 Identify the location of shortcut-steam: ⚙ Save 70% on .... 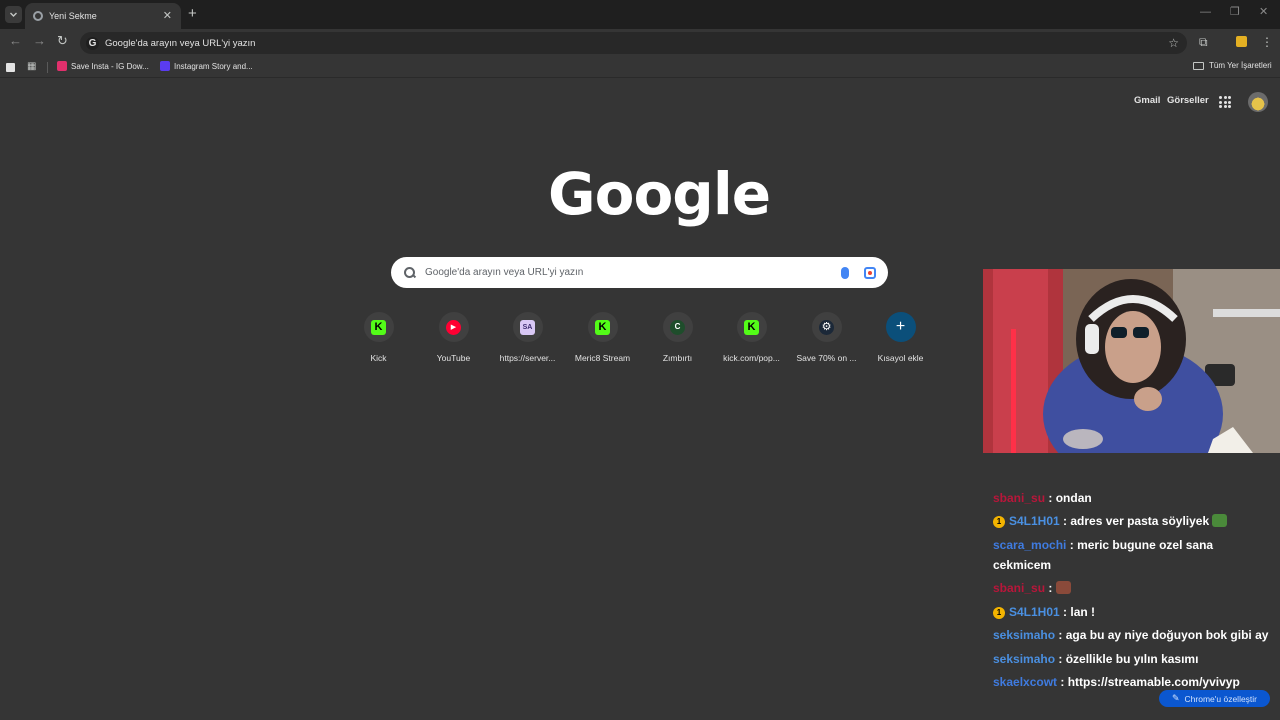
(826, 337).